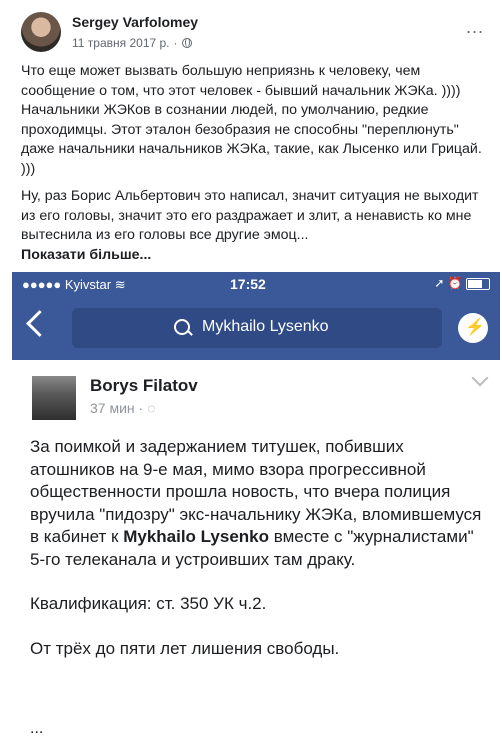 This screenshot has width=502, height=747. Describe the element at coordinates (39, 323) in the screenshot. I see `back-arrow-icon` at that location.